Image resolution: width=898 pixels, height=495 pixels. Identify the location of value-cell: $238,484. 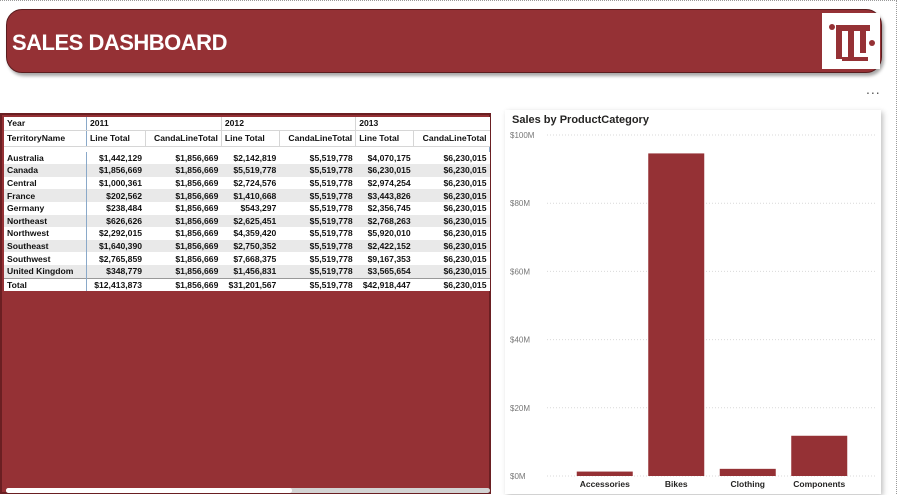
(124, 208).